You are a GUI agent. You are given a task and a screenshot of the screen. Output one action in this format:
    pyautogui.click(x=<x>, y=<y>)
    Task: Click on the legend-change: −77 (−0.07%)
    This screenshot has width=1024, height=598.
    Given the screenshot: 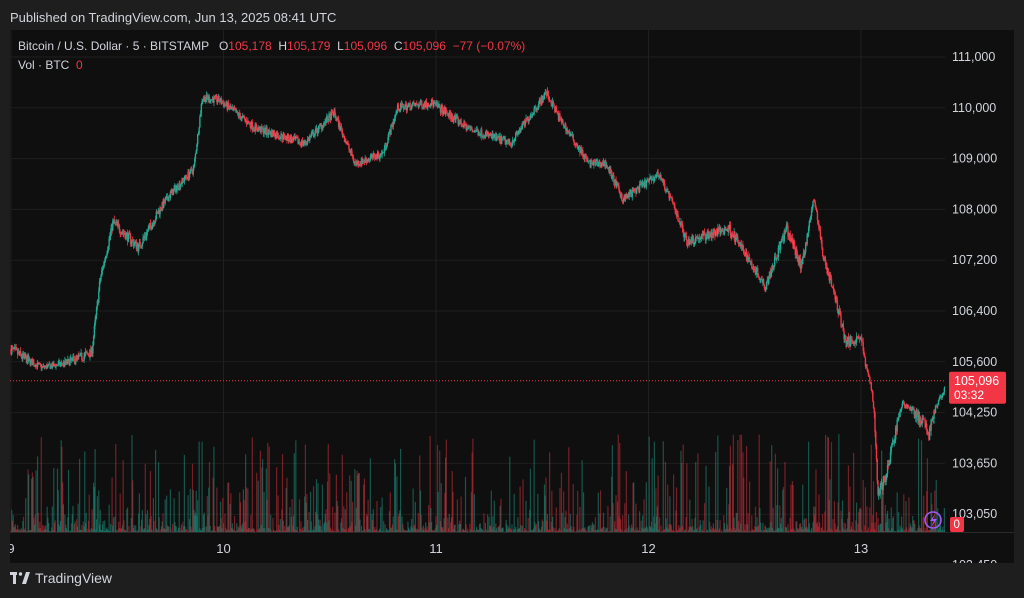 What is the action you would take?
    pyautogui.click(x=489, y=46)
    